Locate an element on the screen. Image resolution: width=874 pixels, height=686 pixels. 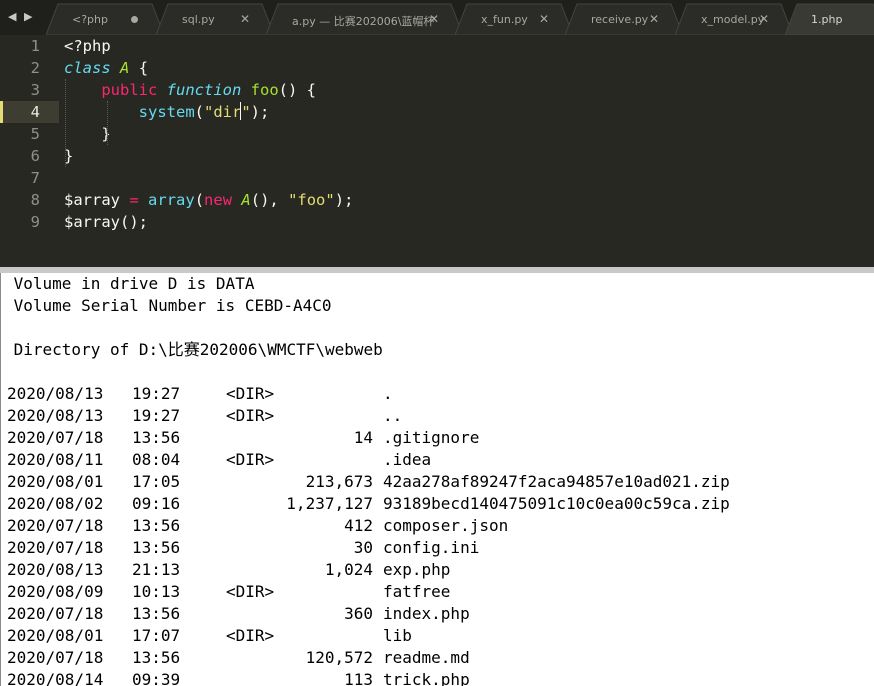
console-listing-row: 2020/07/18 13:56 360 index.php is located at coordinates (437, 614).